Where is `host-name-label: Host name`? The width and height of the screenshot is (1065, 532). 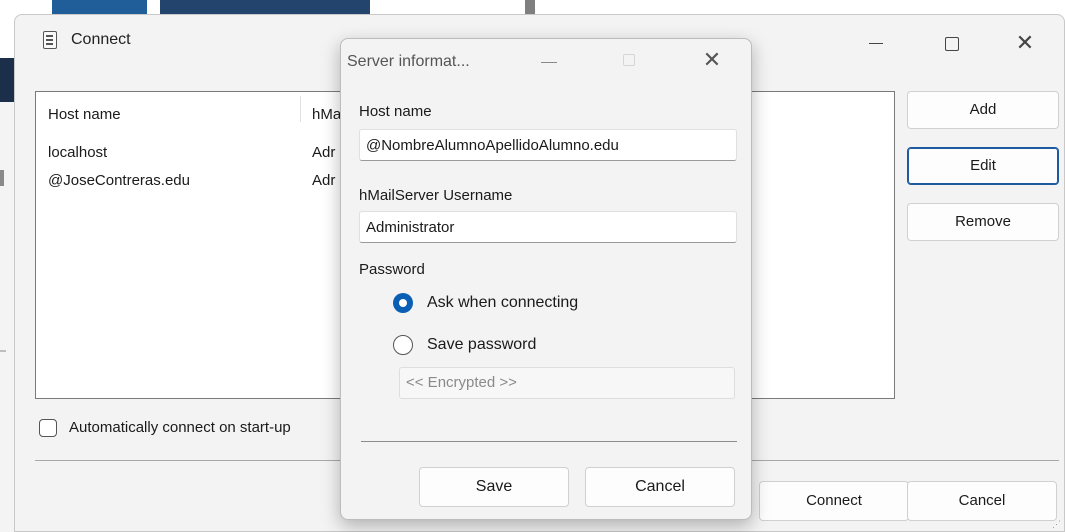 host-name-label: Host name is located at coordinates (395, 111).